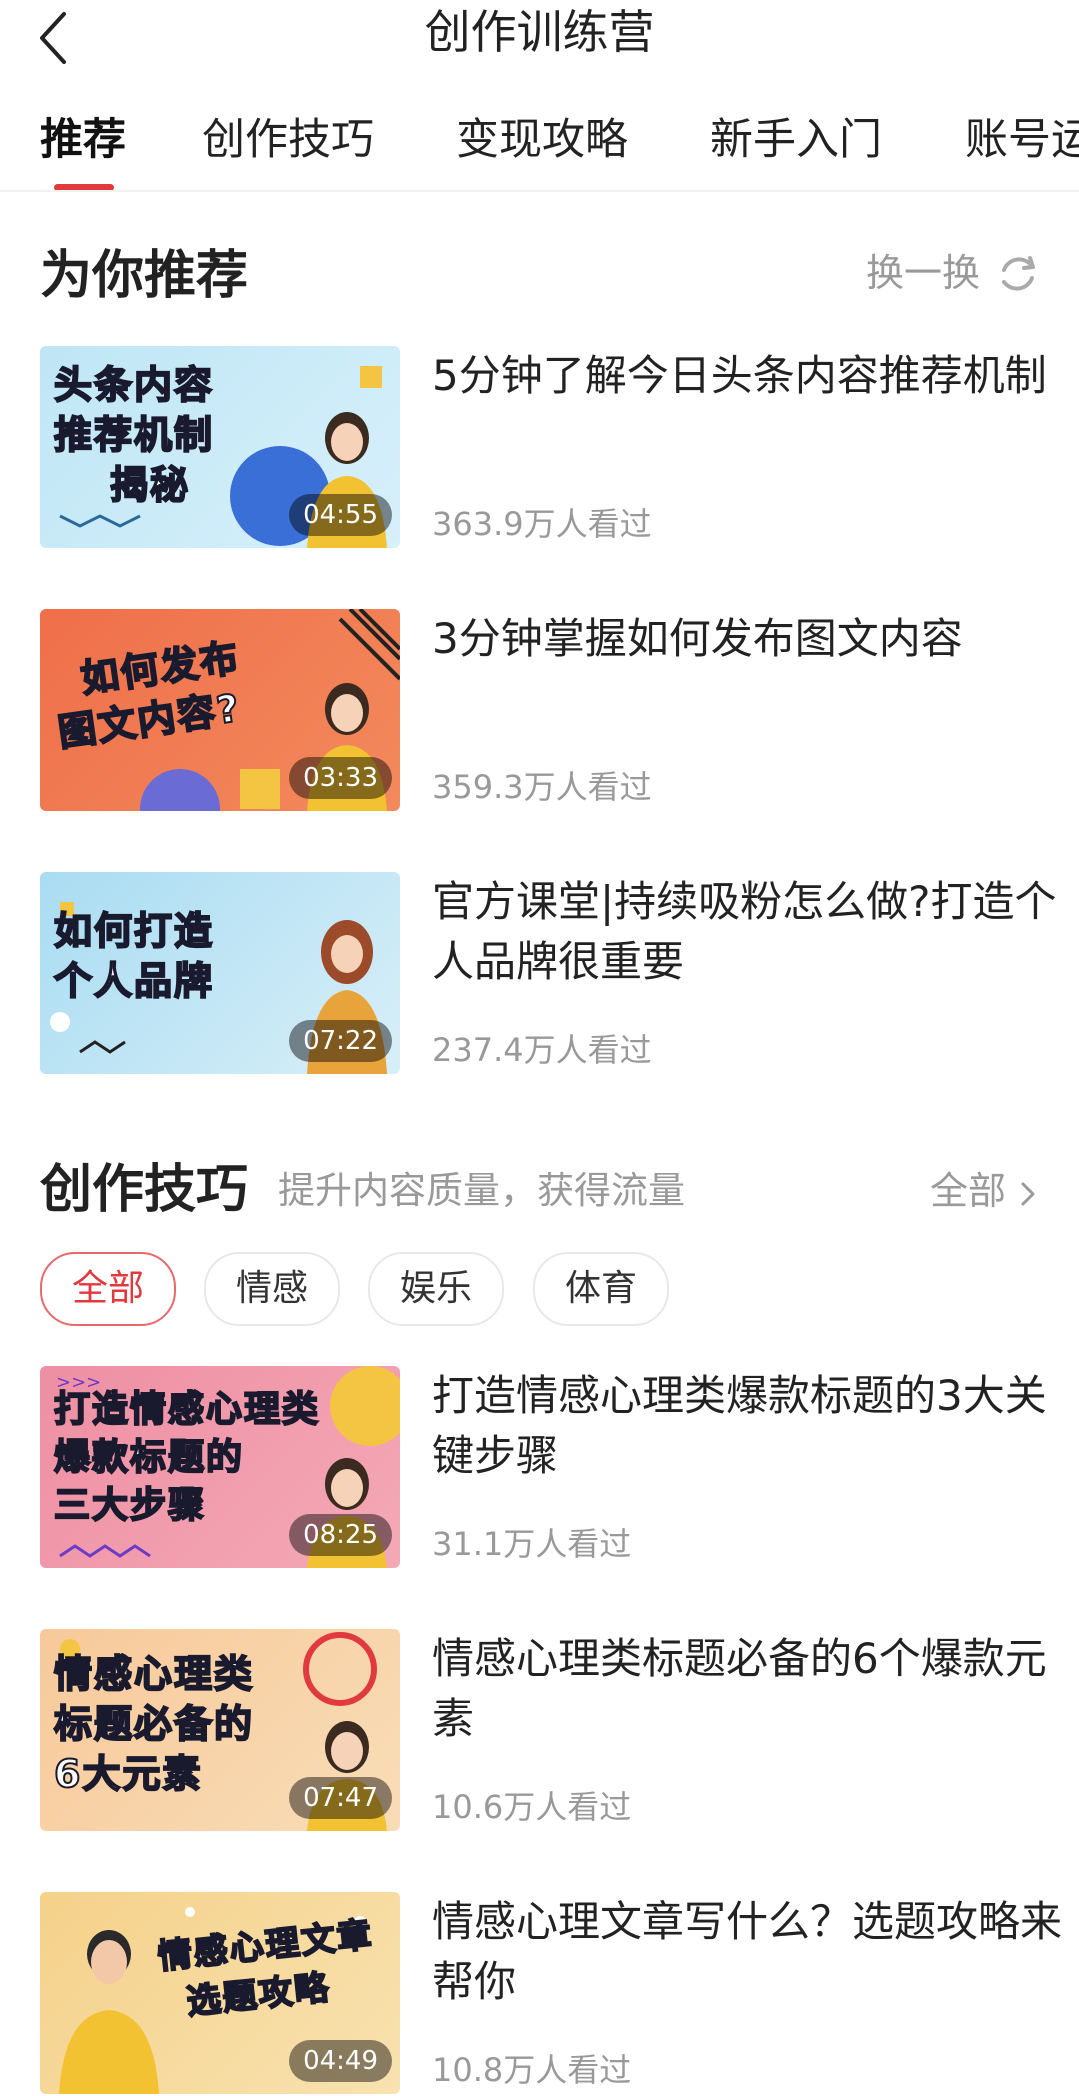 The image size is (1079, 2096). I want to click on video-duration: 03:33, so click(340, 778).